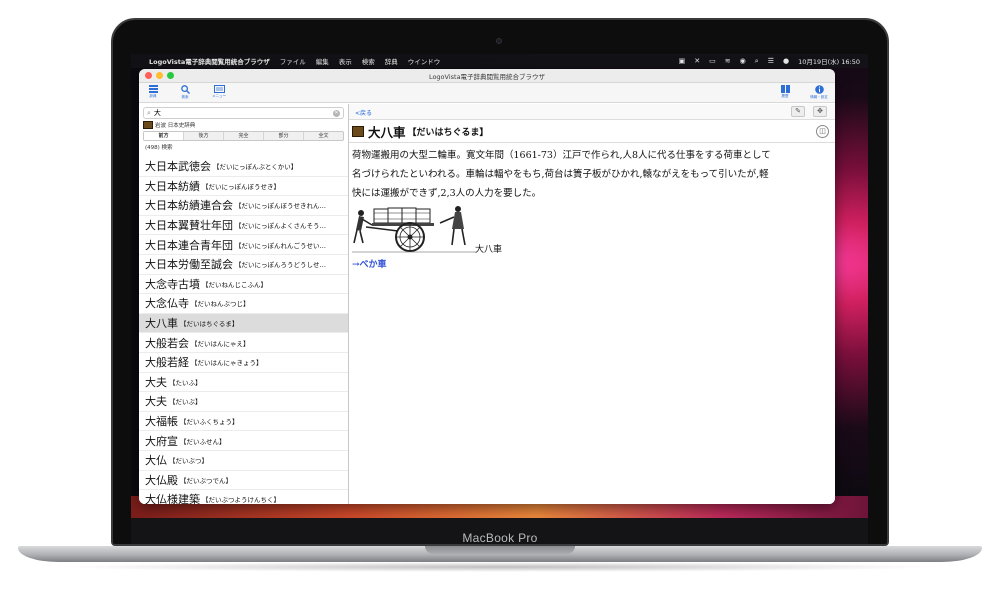 This screenshot has height=600, width=1000. I want to click on dictionary-book-icon, so click(358, 131).